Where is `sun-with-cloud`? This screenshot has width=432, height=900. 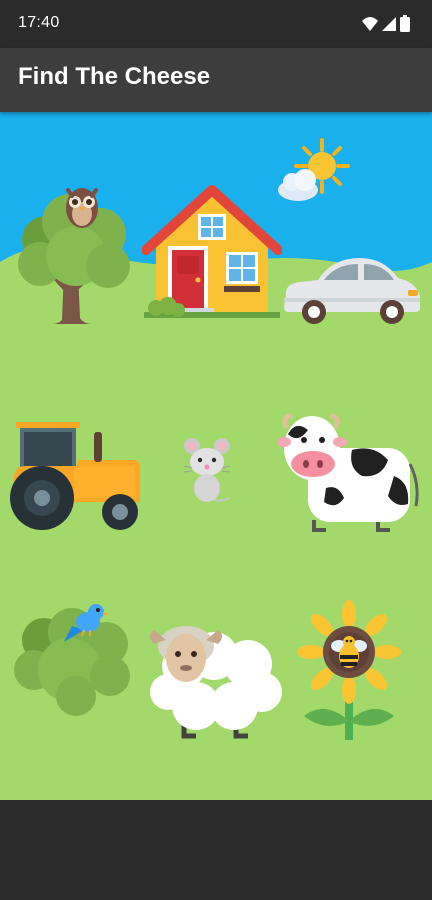
sun-with-cloud is located at coordinates (314, 172).